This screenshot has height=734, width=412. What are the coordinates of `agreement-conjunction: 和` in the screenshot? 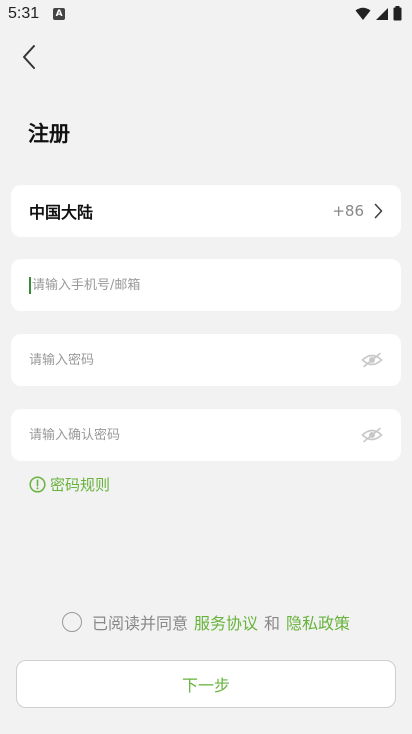 It's located at (272, 623).